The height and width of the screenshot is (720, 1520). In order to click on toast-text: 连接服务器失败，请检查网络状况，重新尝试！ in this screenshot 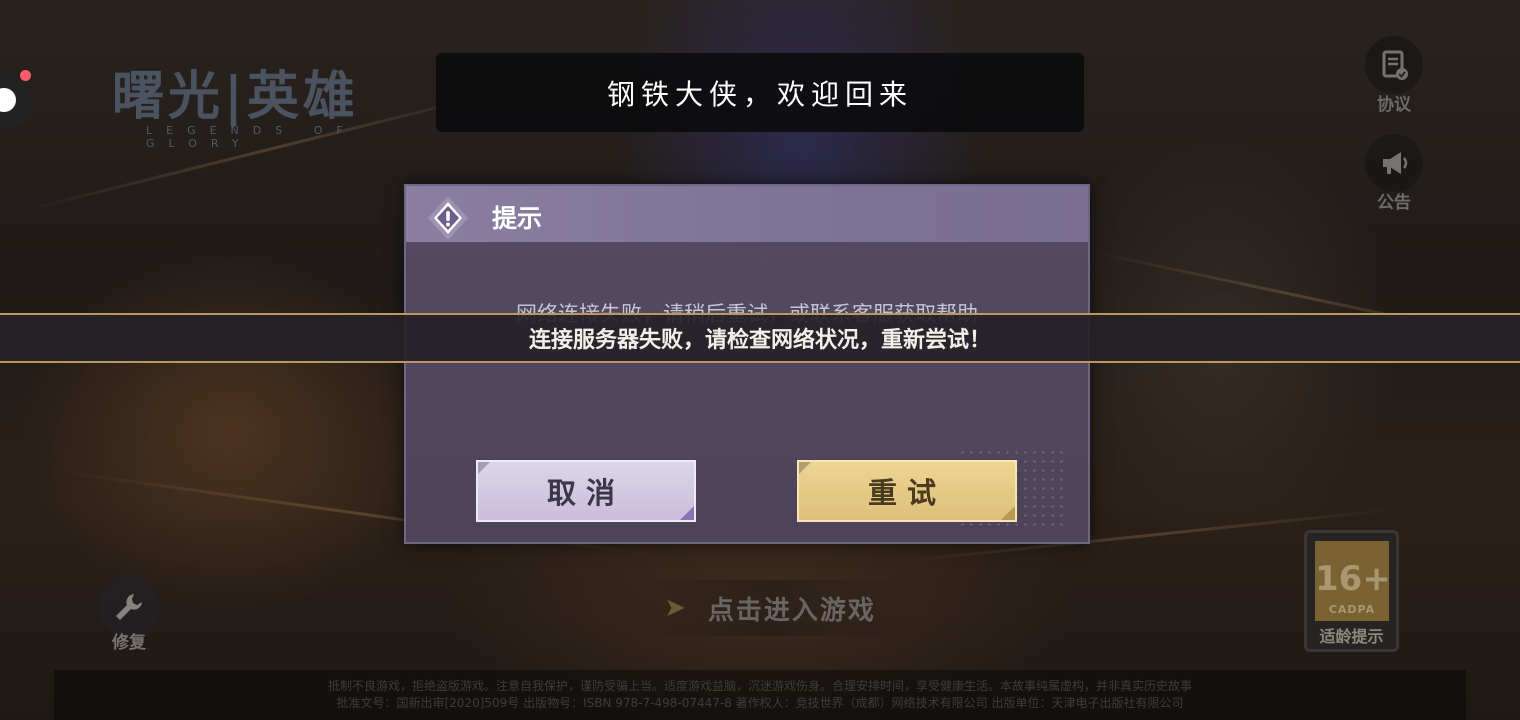, I will do `click(759, 340)`.